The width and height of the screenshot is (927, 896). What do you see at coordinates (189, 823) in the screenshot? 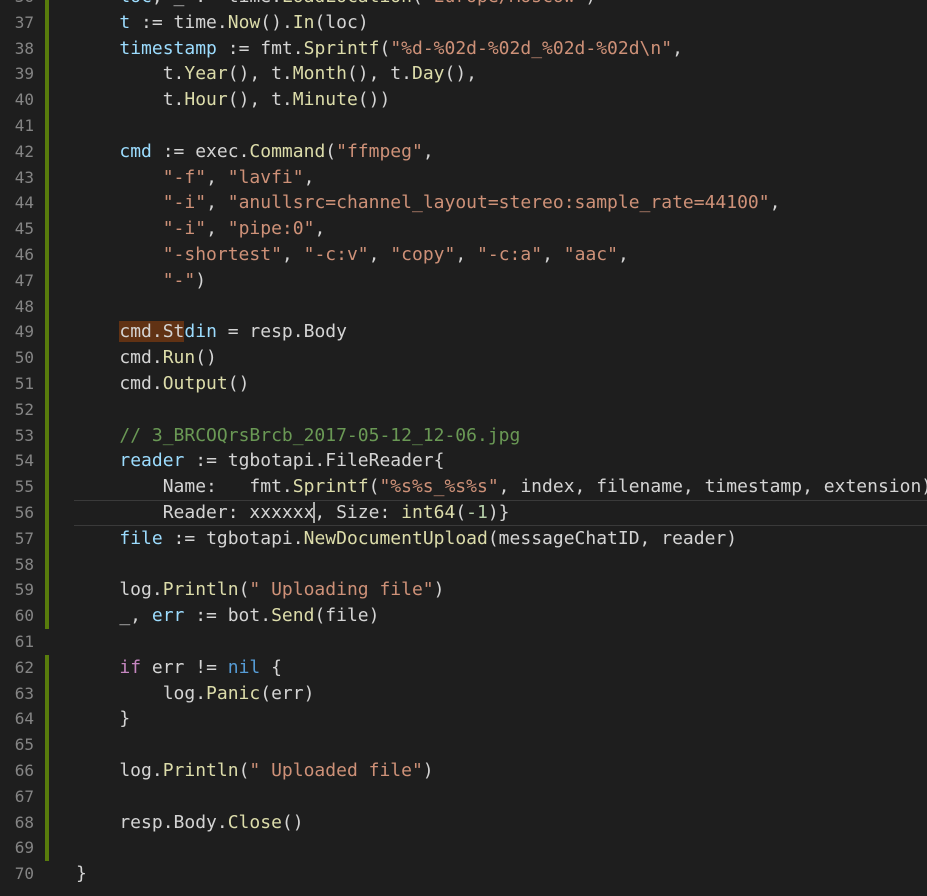
I see `code-text: resp.Body.Close()` at bounding box center [189, 823].